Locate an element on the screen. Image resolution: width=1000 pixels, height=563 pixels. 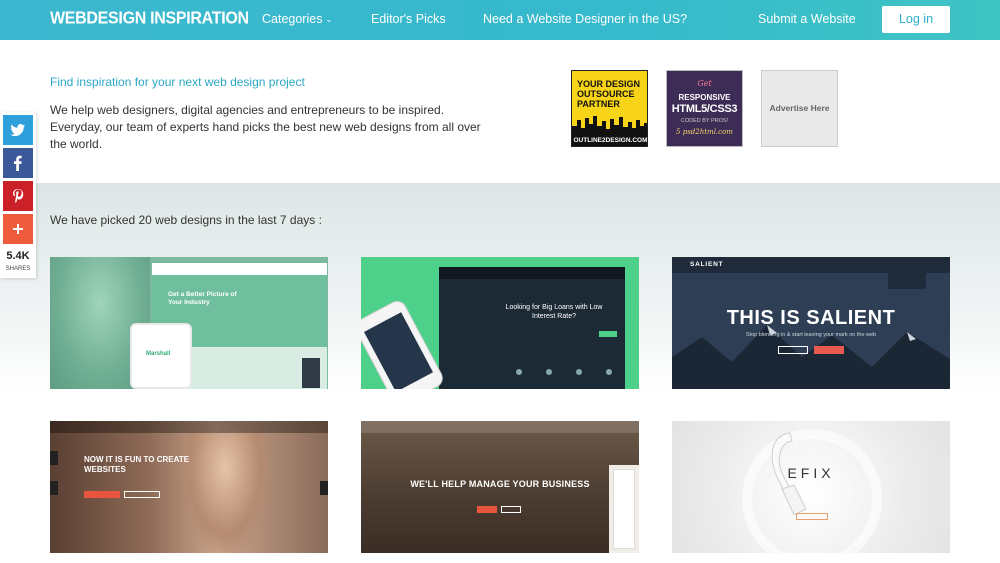
card-hero-text: THIS IS SALIENT is located at coordinates (811, 318).